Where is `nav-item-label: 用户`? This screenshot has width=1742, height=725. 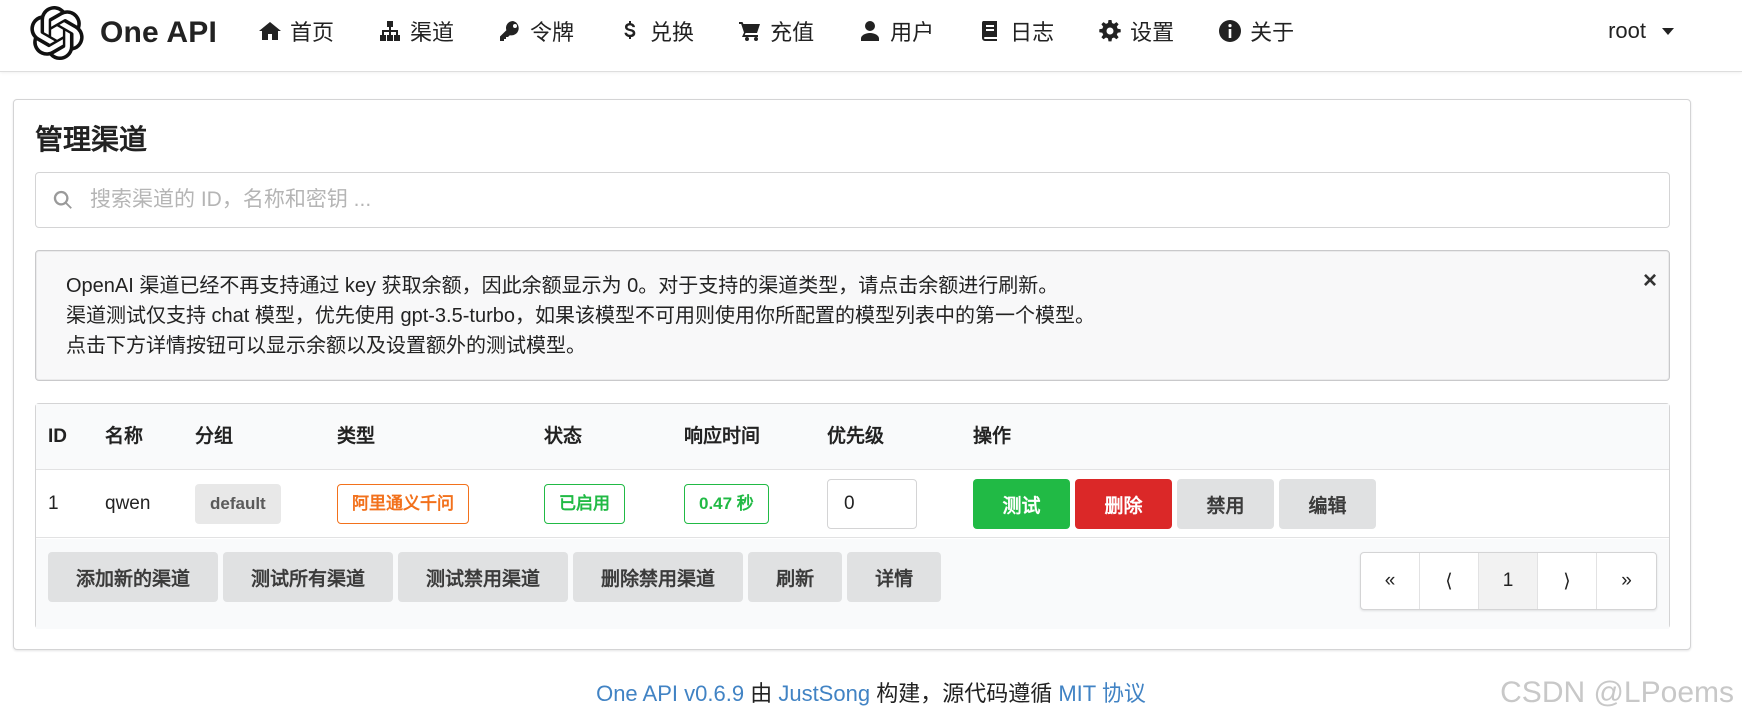 nav-item-label: 用户 is located at coordinates (912, 32).